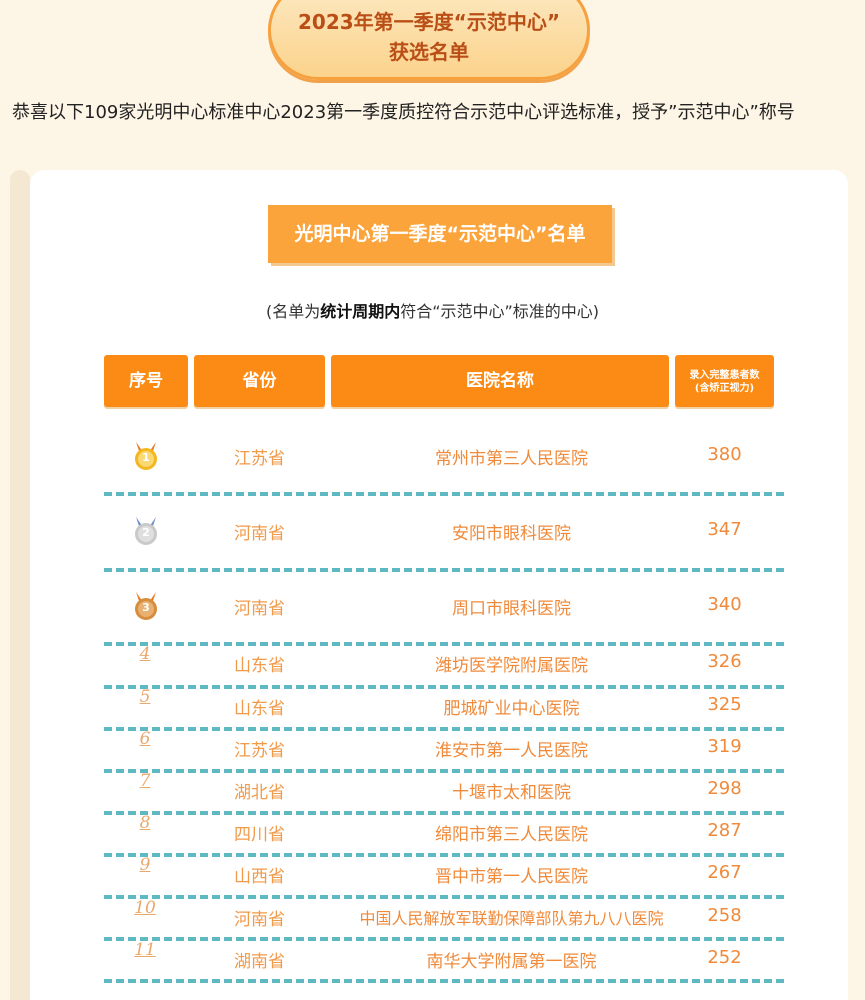 The width and height of the screenshot is (865, 1000). Describe the element at coordinates (259, 793) in the screenshot. I see `province-cell: 湖北省` at that location.